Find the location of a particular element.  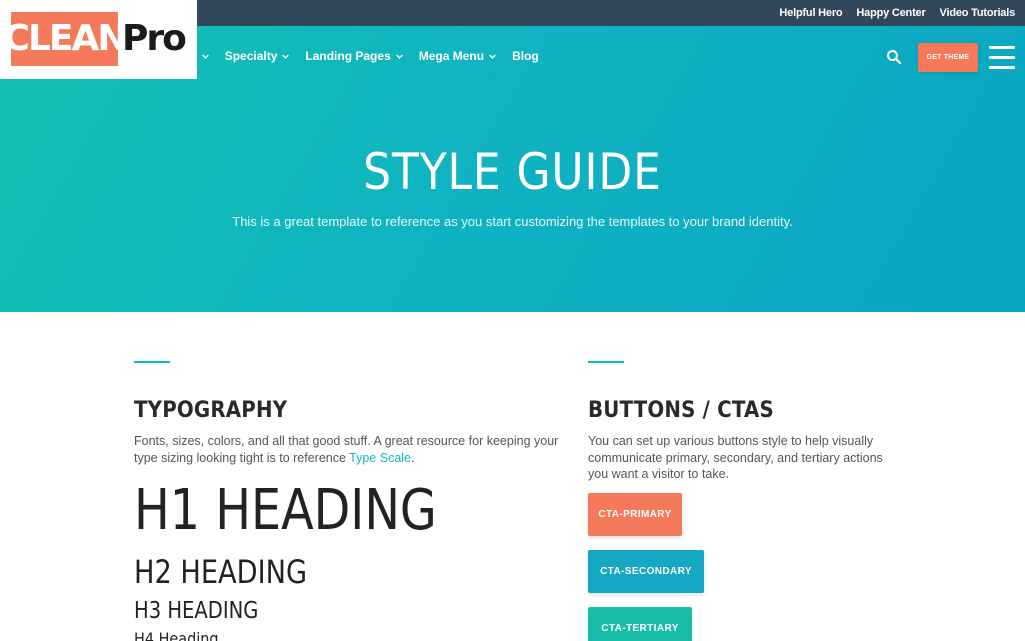

h2-heading-sample: H2 HEADING is located at coordinates (221, 572).